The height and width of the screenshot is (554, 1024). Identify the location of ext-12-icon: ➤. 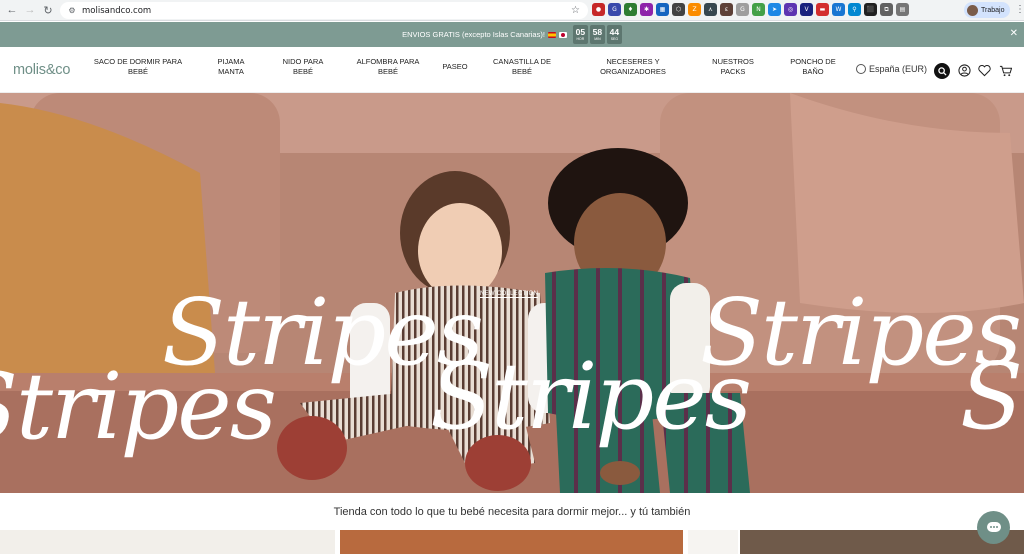
(774, 9).